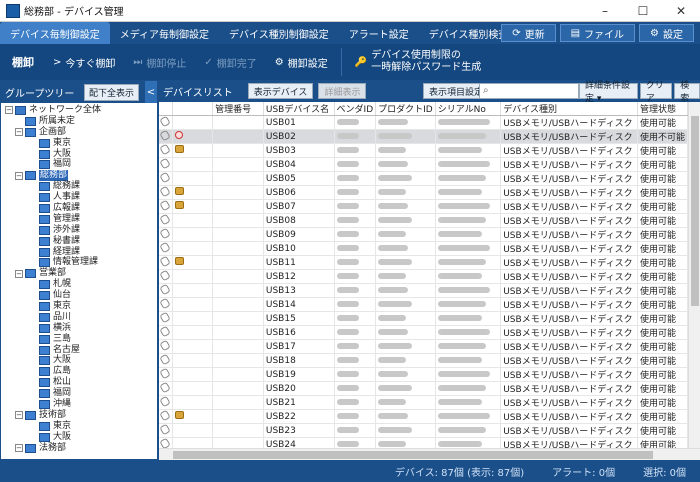  Describe the element at coordinates (84, 62) in the screenshot. I see `start-inventory-button: > 今すぐ棚卸` at that location.